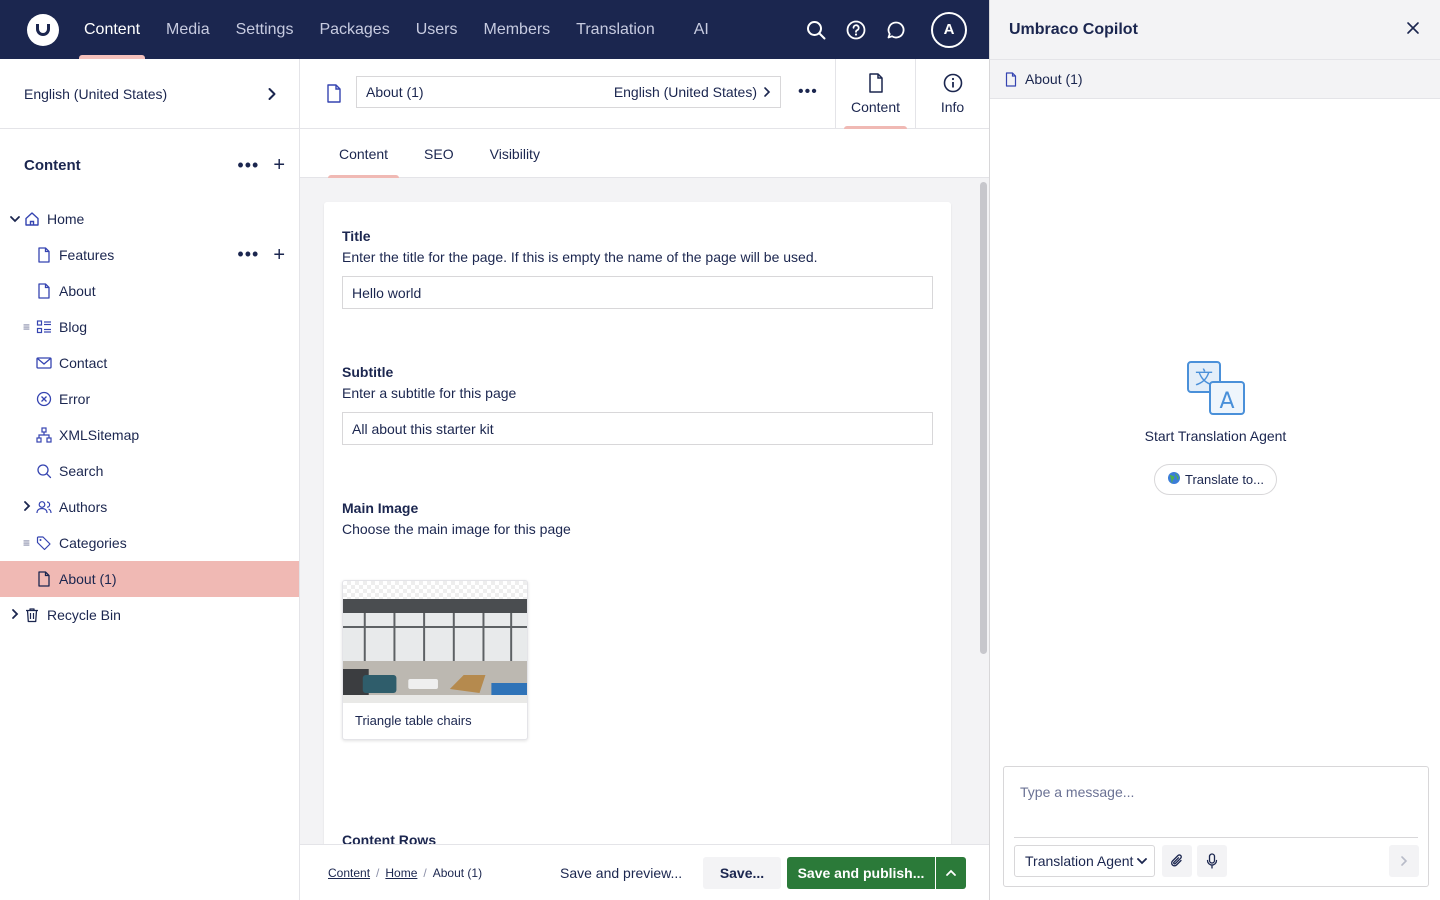 This screenshot has height=900, width=1440. Describe the element at coordinates (149, 255) in the screenshot. I see `tree-item-features: Features ••• +` at that location.